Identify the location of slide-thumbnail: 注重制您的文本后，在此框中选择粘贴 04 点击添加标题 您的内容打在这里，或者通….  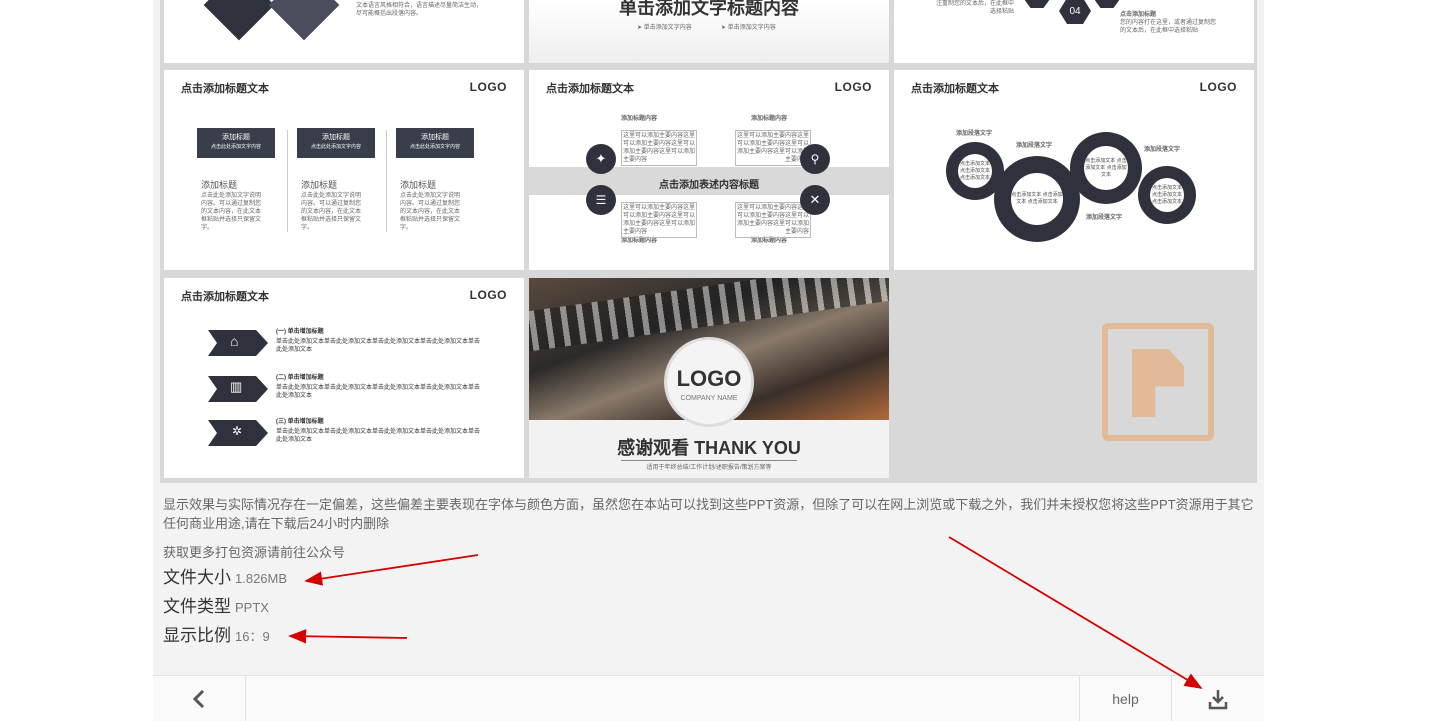
(1074, 31).